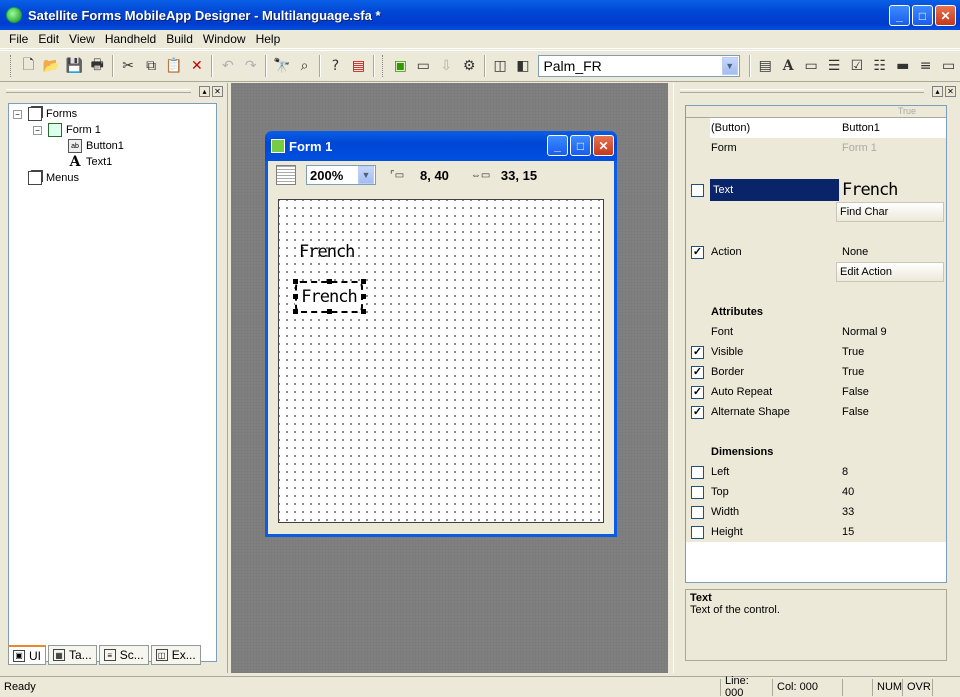 This screenshot has height=697, width=960. I want to click on help-icon: ?, so click(335, 66).